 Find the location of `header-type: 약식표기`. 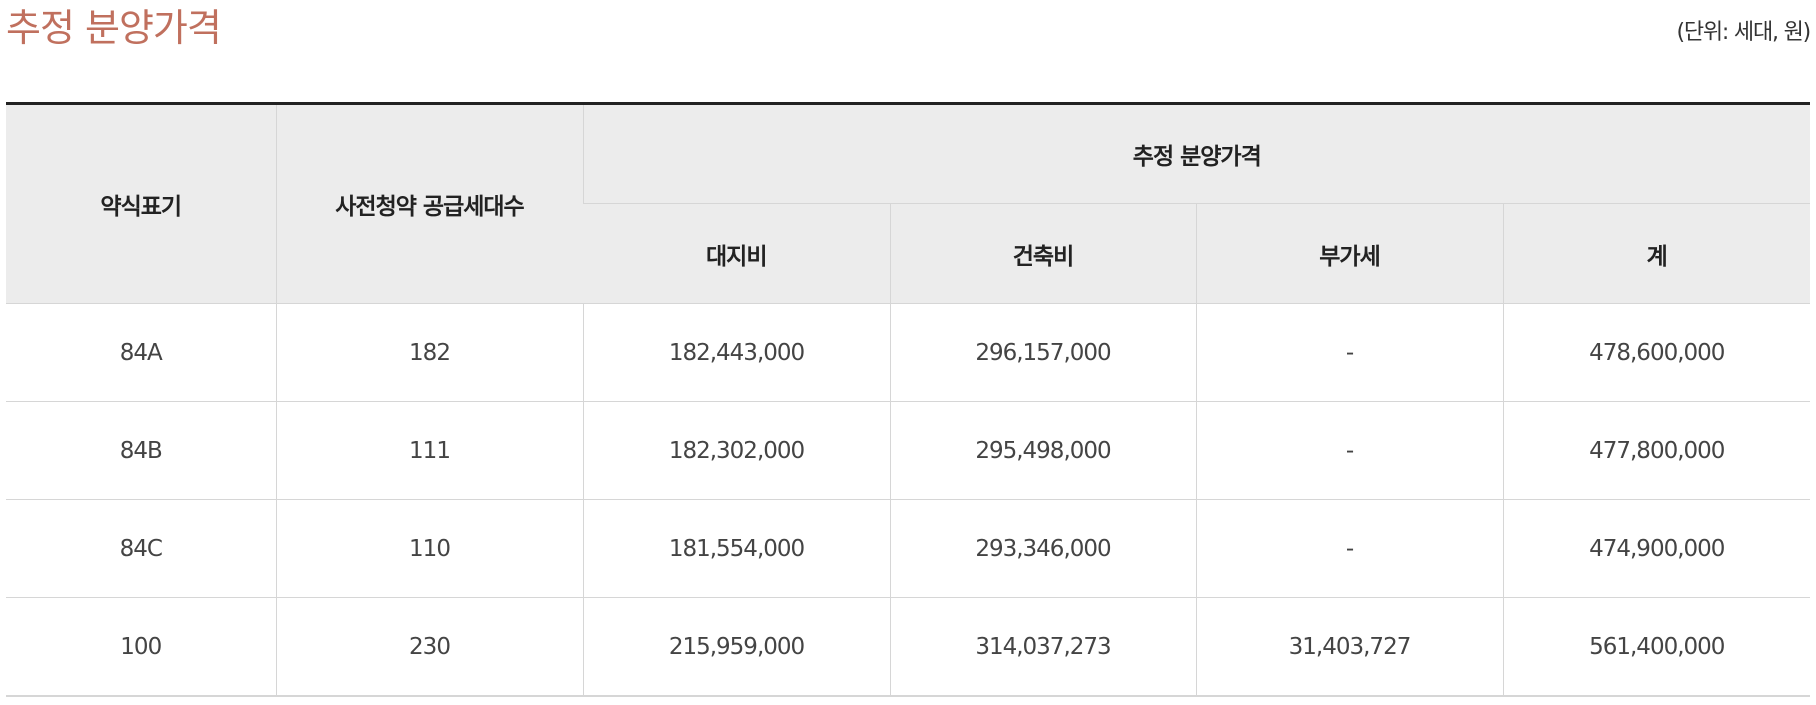

header-type: 약식표기 is located at coordinates (141, 203).